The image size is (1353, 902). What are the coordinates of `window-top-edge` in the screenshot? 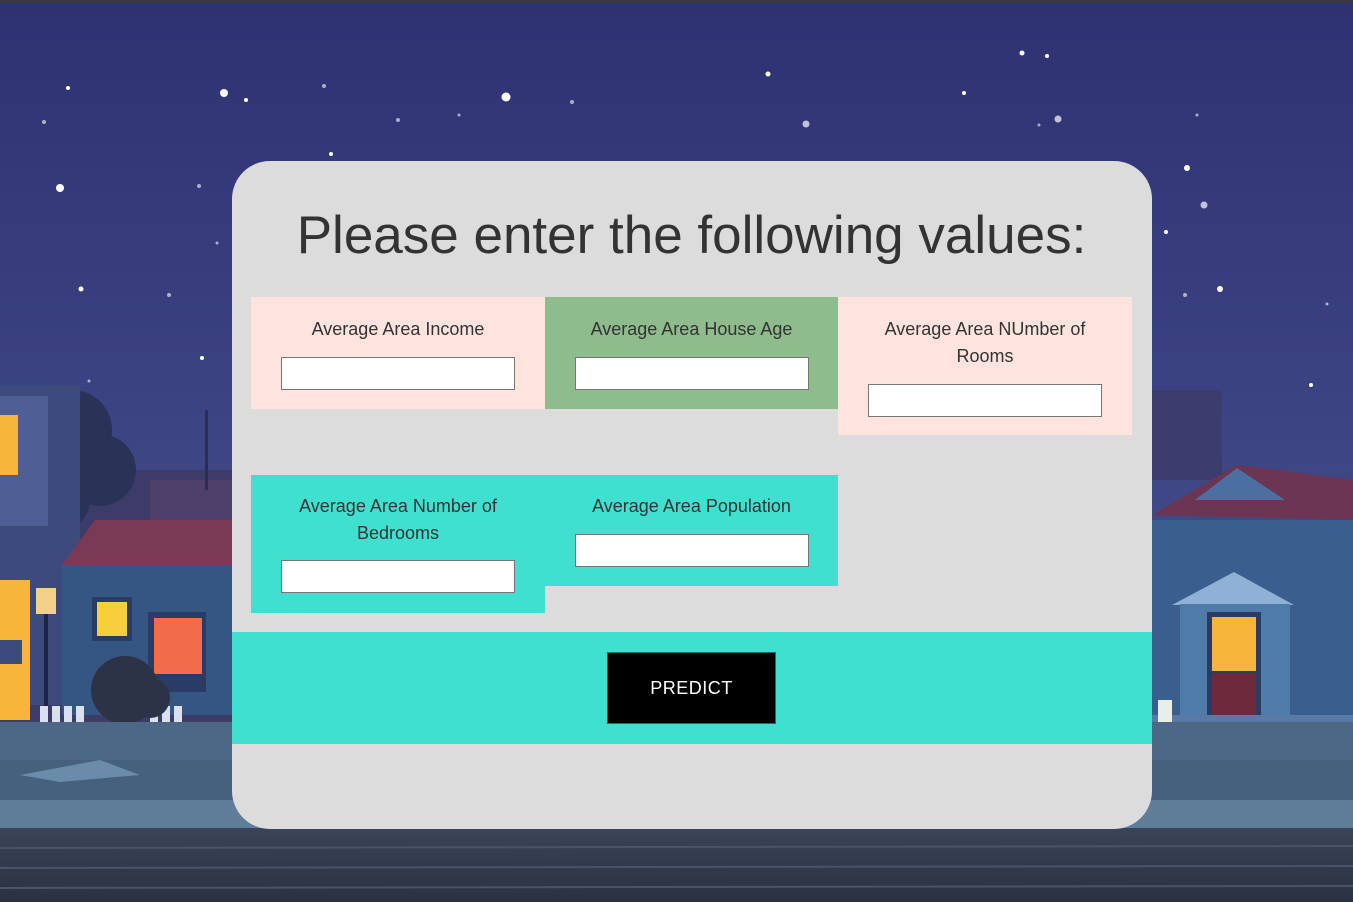 It's located at (676, 1).